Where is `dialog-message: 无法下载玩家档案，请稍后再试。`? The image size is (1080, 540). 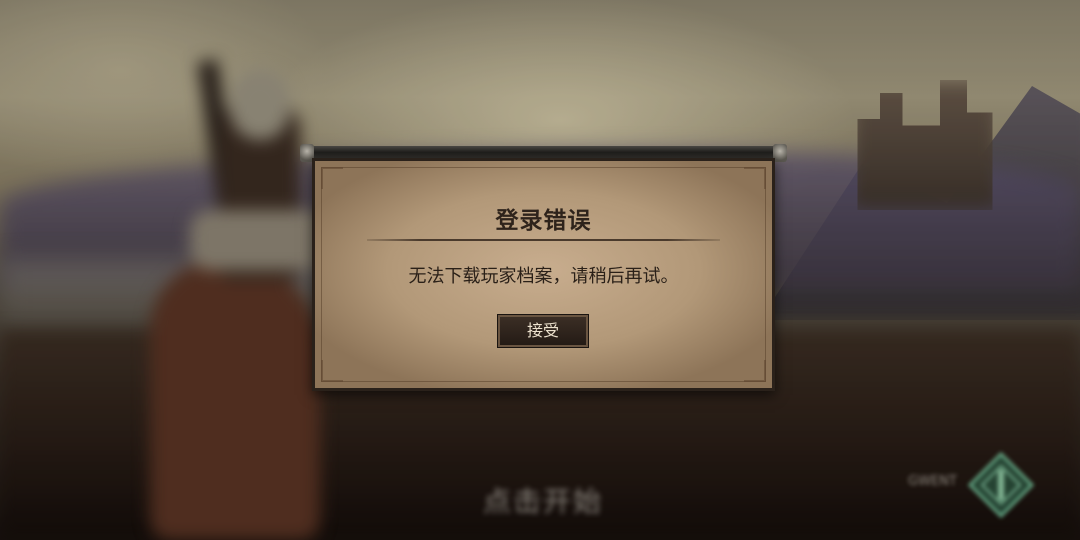
dialog-message: 无法下载玩家档案，请稍后再试。 is located at coordinates (543, 276).